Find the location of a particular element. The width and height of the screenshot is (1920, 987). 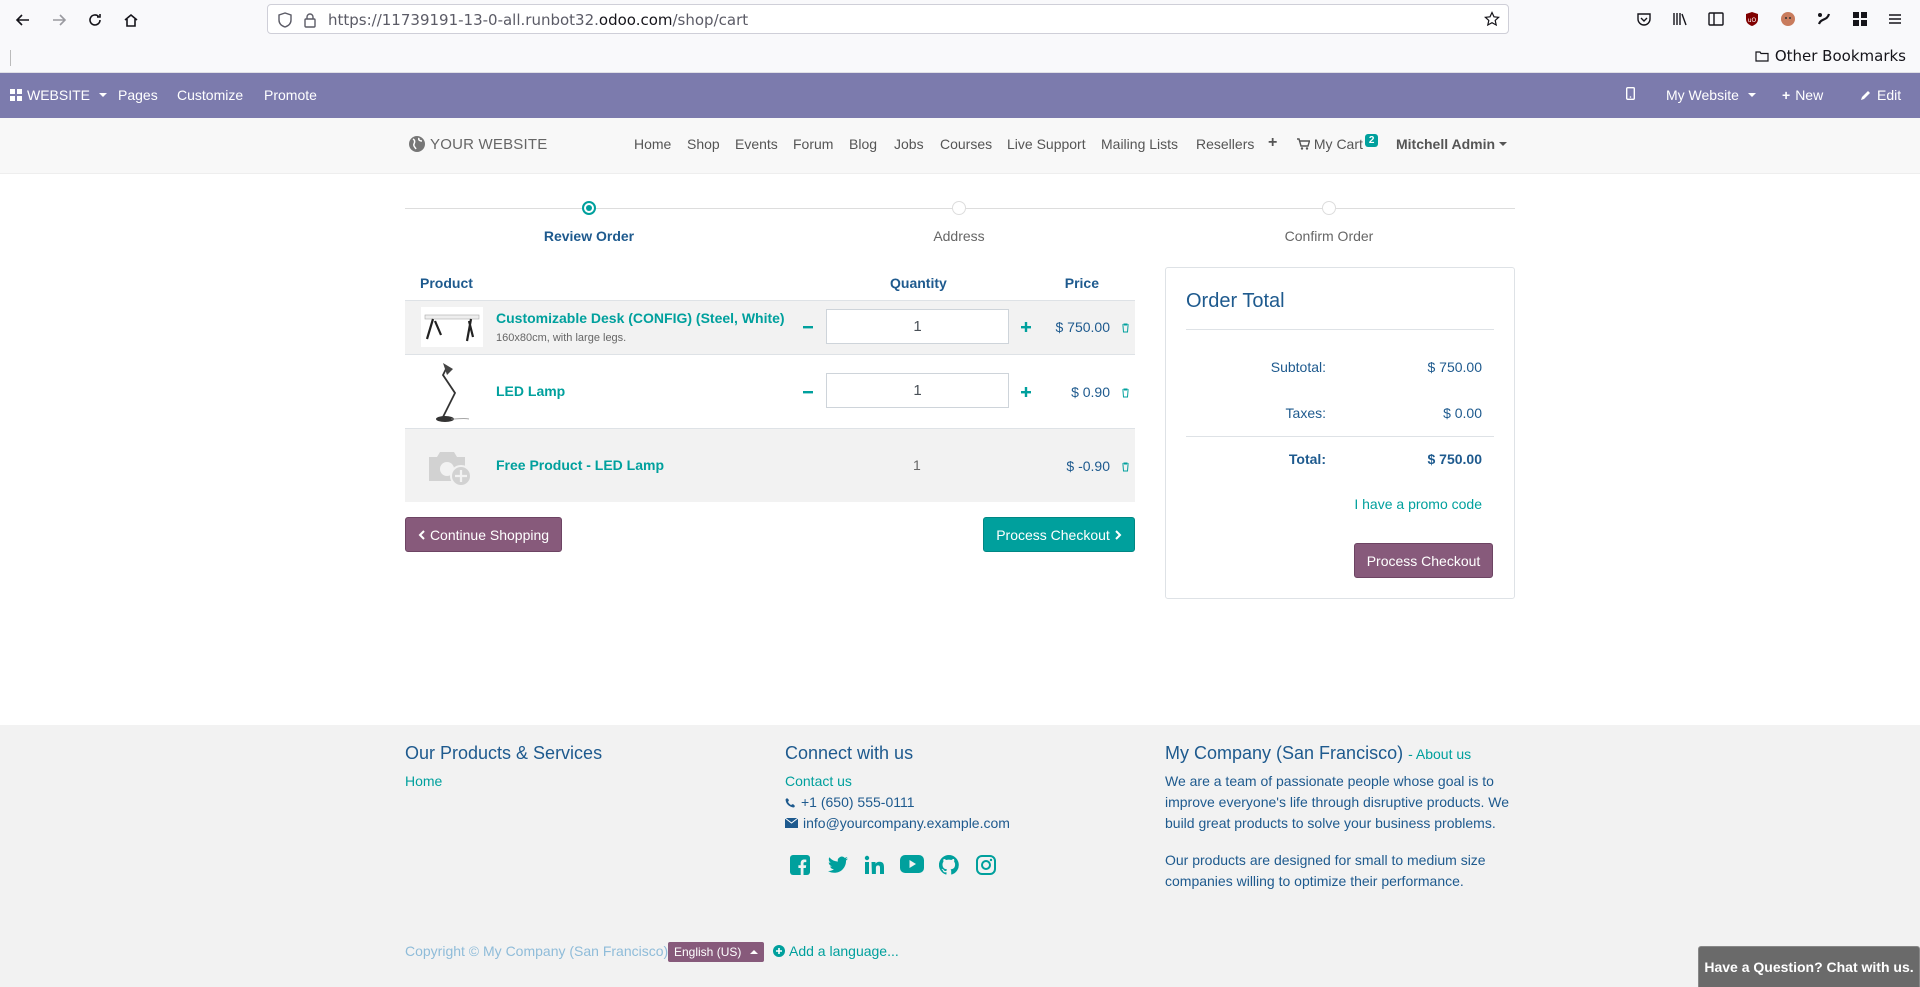

pages-menu: Pages is located at coordinates (138, 95).